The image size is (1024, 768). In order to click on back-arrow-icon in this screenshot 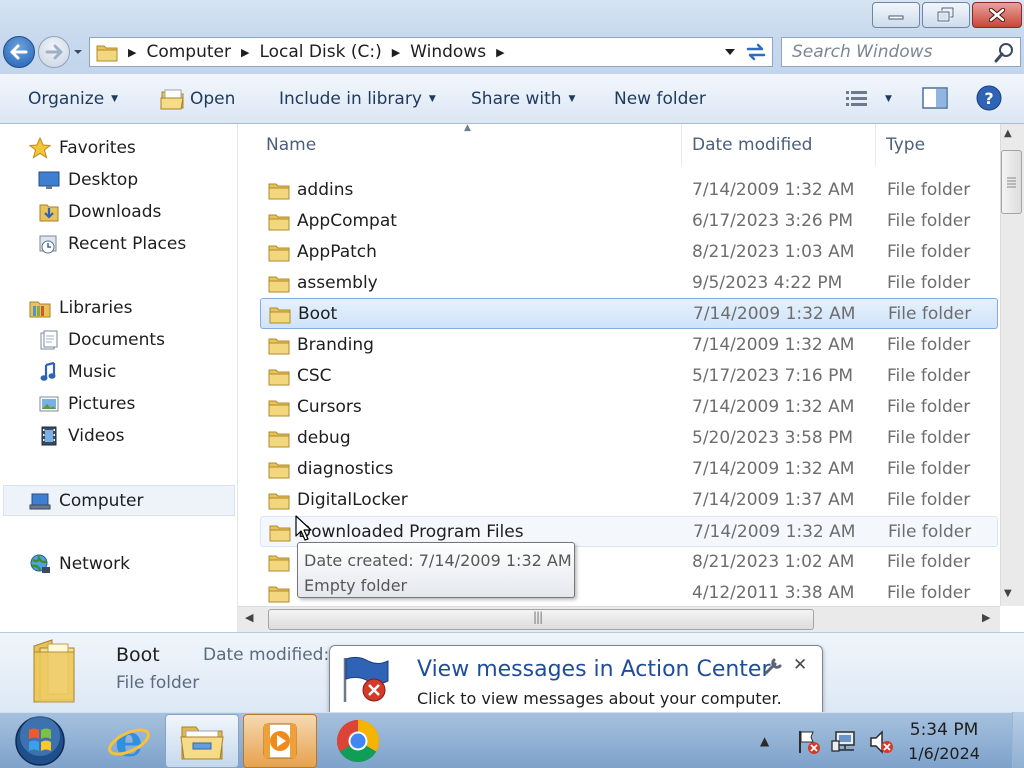, I will do `click(19, 52)`.